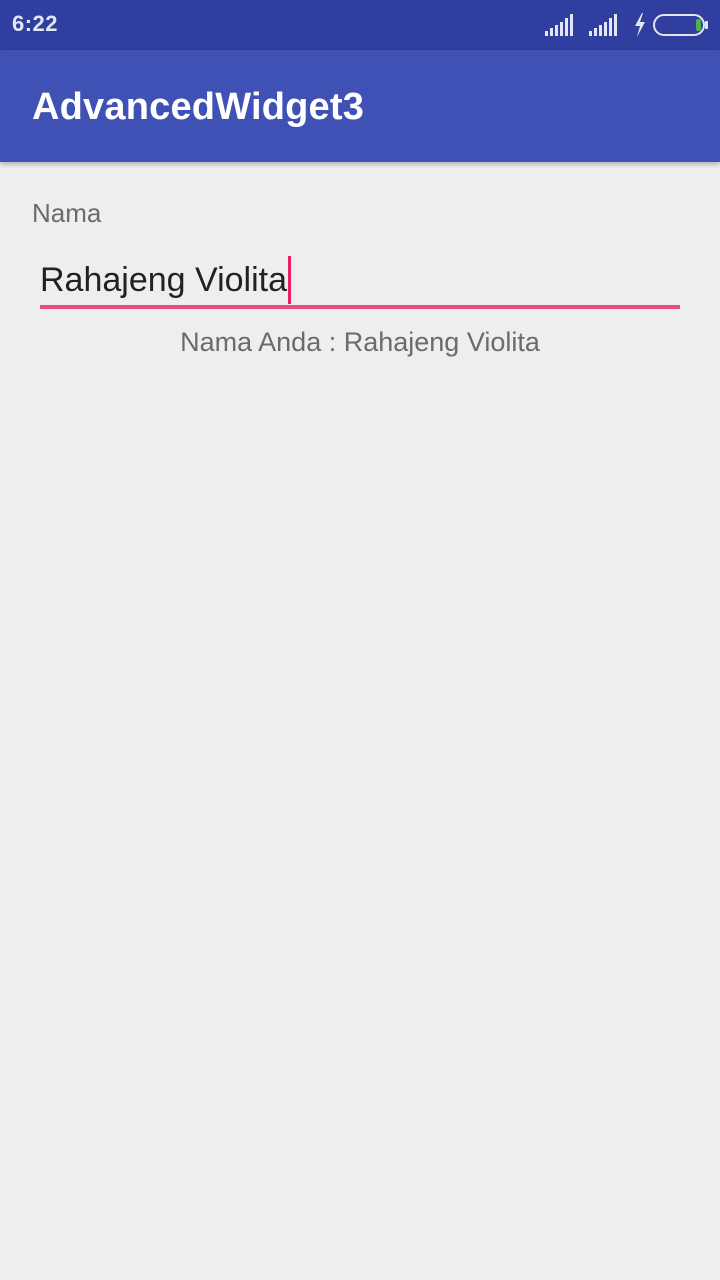  Describe the element at coordinates (680, 25) in the screenshot. I see `battery-icon` at that location.